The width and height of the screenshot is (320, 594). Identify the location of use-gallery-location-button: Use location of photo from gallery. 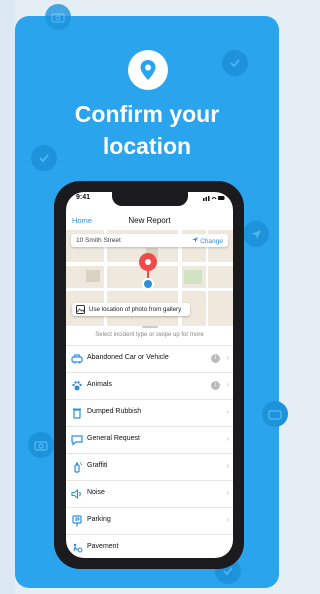
(131, 309).